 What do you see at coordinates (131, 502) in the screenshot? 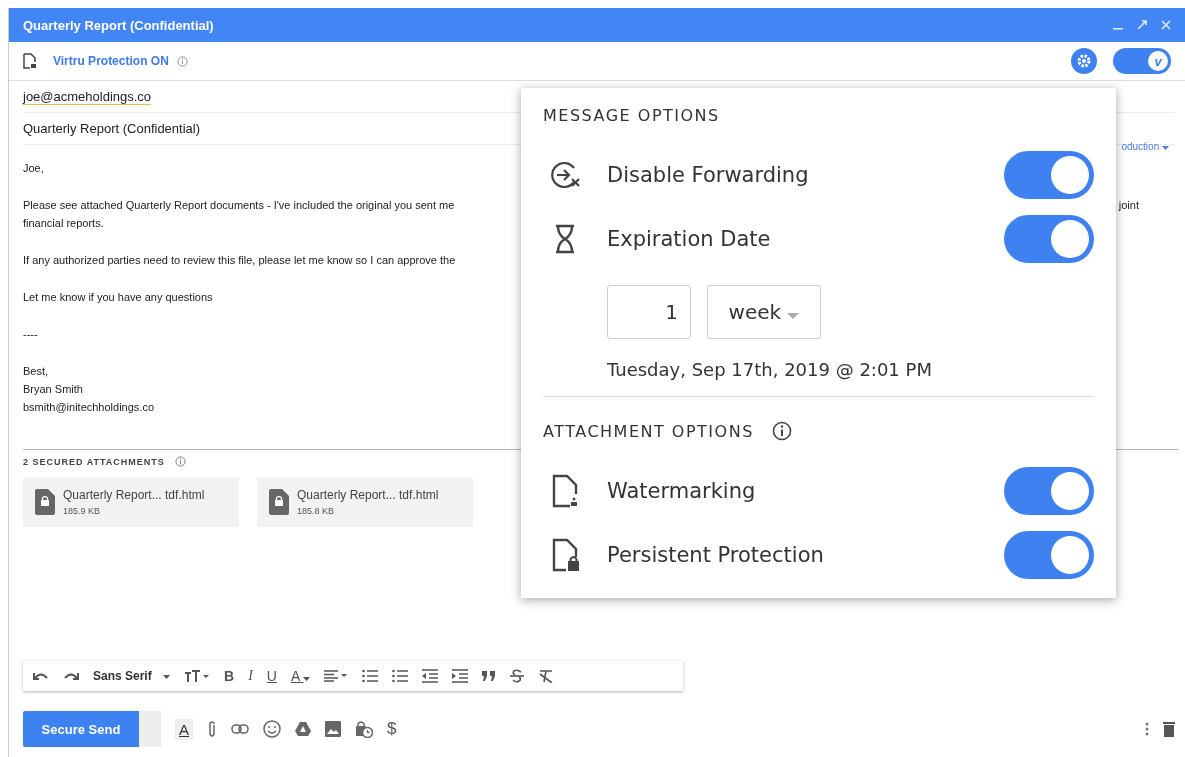
I see `attachment-chip: Quarterly Report... tdf.html 185.9 KB` at bounding box center [131, 502].